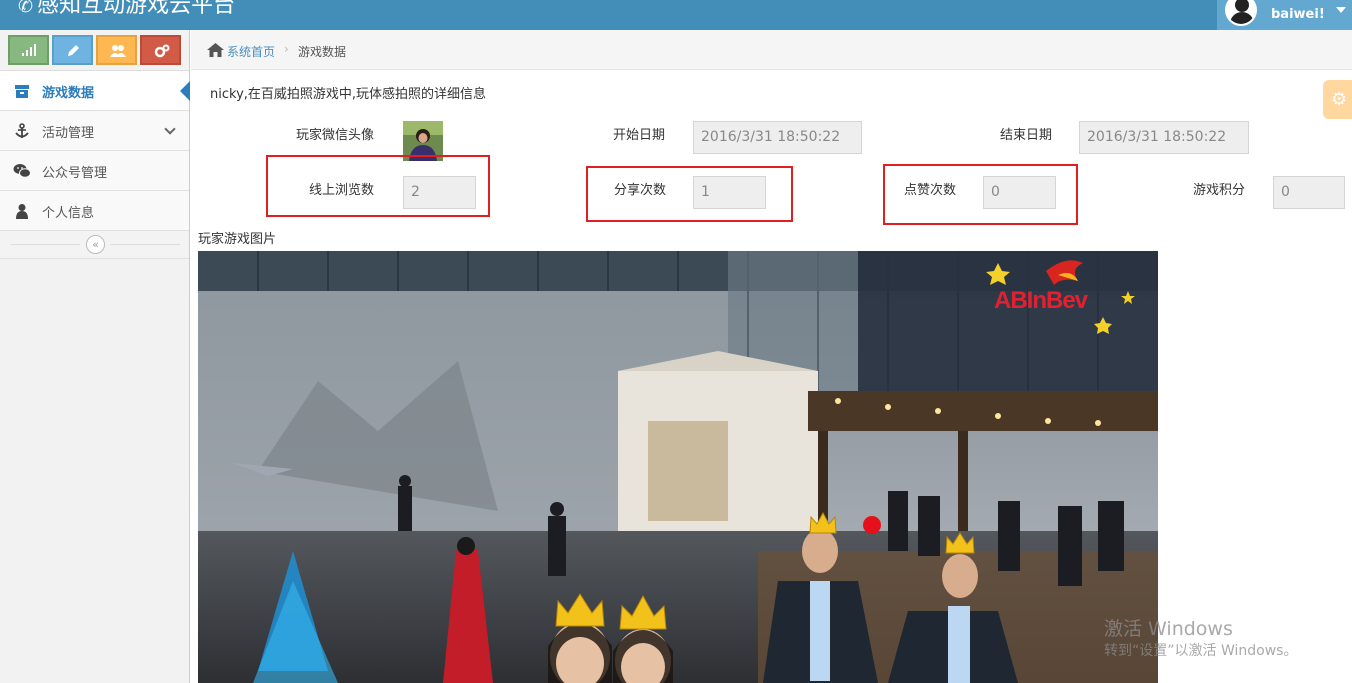 This screenshot has width=1352, height=683. I want to click on cogs-icon, so click(162, 51).